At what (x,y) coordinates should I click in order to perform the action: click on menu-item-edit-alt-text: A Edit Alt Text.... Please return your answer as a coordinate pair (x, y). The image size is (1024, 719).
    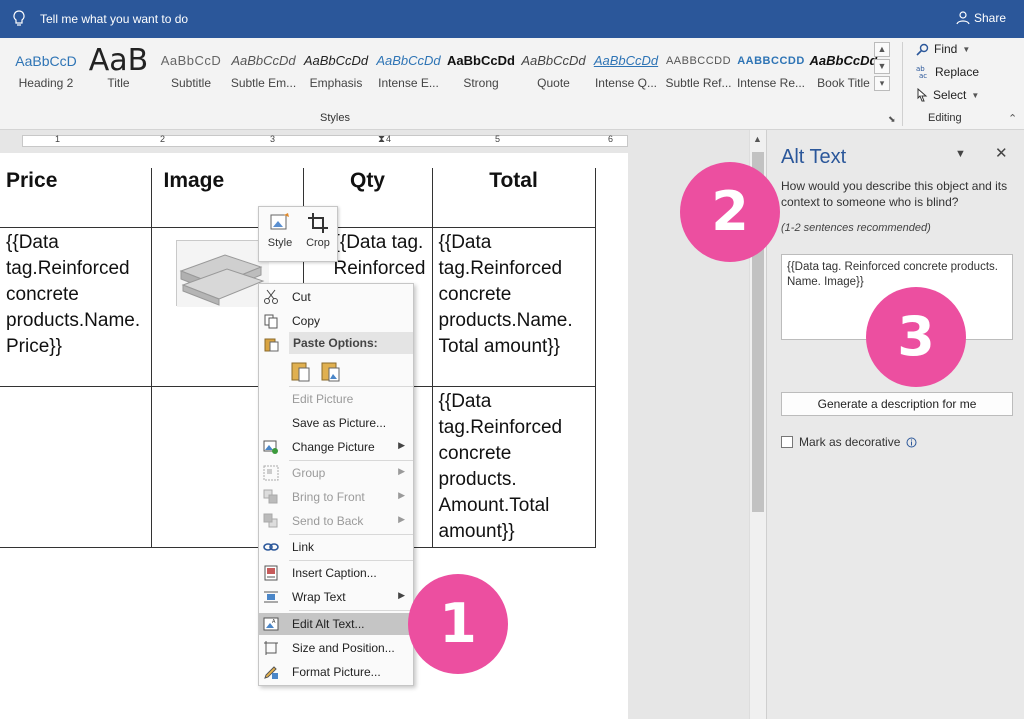
    Looking at the image, I should click on (336, 624).